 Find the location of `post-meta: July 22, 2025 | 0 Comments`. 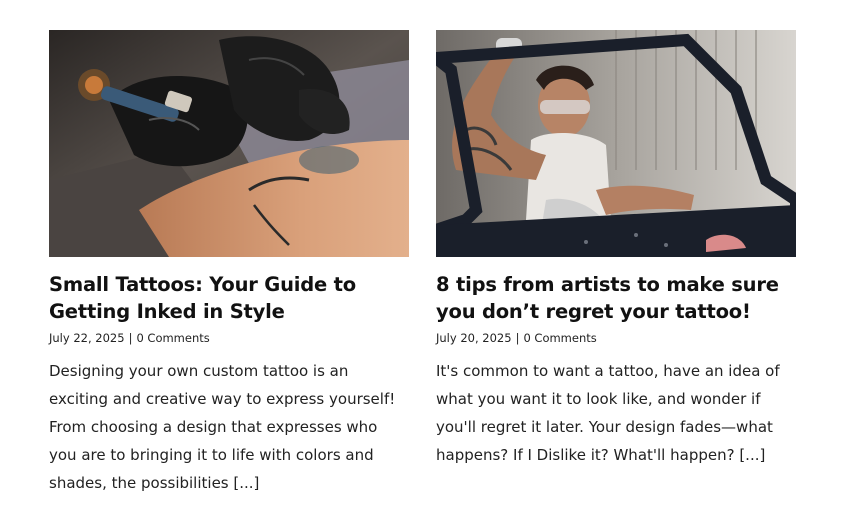

post-meta: July 22, 2025 | 0 Comments is located at coordinates (229, 338).